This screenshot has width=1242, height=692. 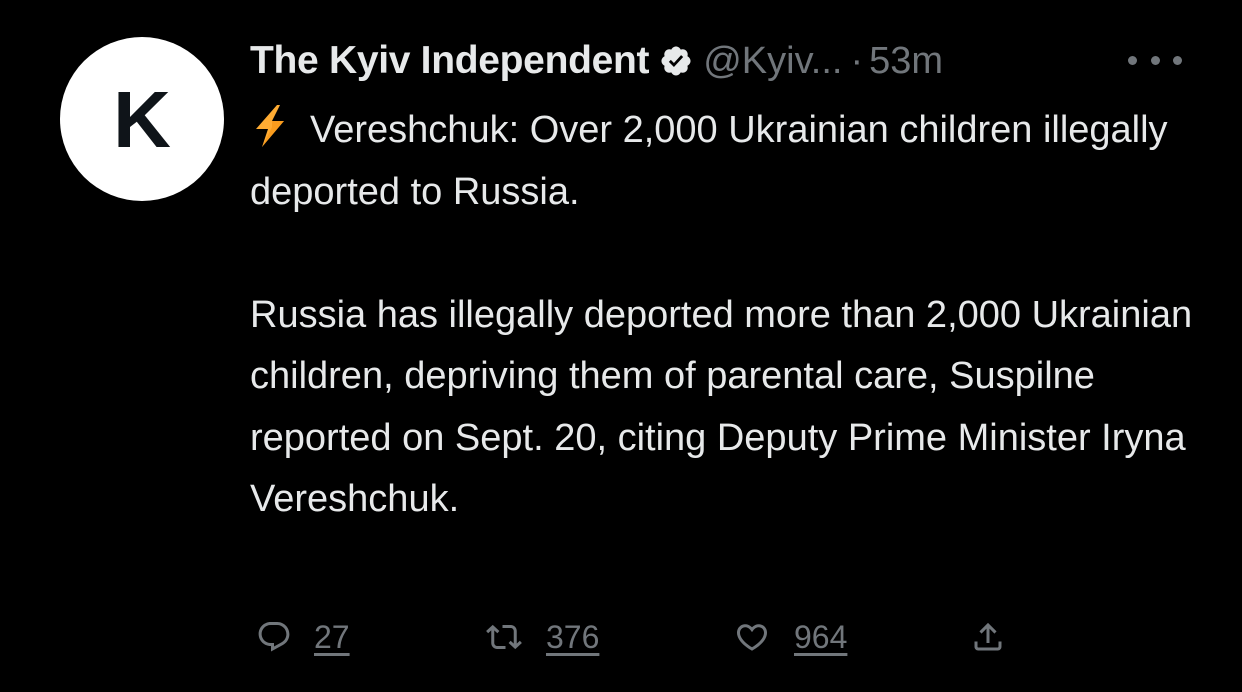 I want to click on avatar-letter: K, so click(x=142, y=119).